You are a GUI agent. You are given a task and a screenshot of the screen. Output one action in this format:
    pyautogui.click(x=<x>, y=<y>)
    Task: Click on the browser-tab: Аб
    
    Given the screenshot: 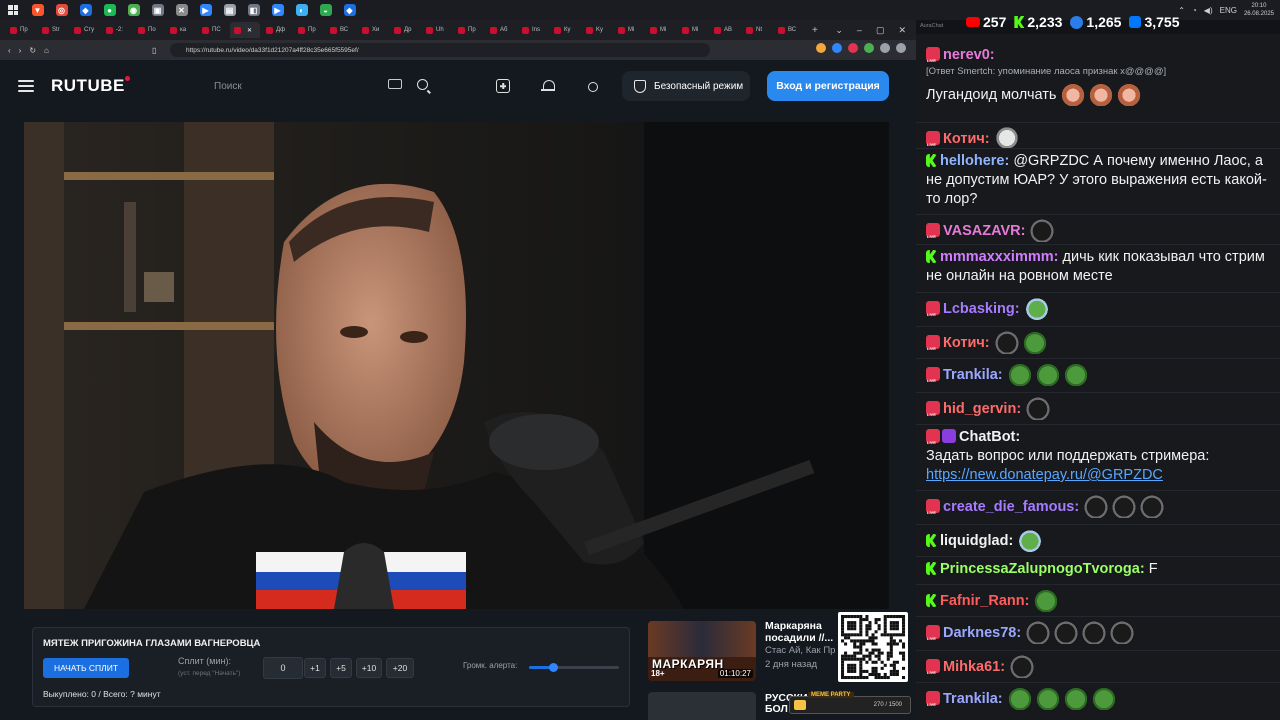 What is the action you would take?
    pyautogui.click(x=501, y=30)
    